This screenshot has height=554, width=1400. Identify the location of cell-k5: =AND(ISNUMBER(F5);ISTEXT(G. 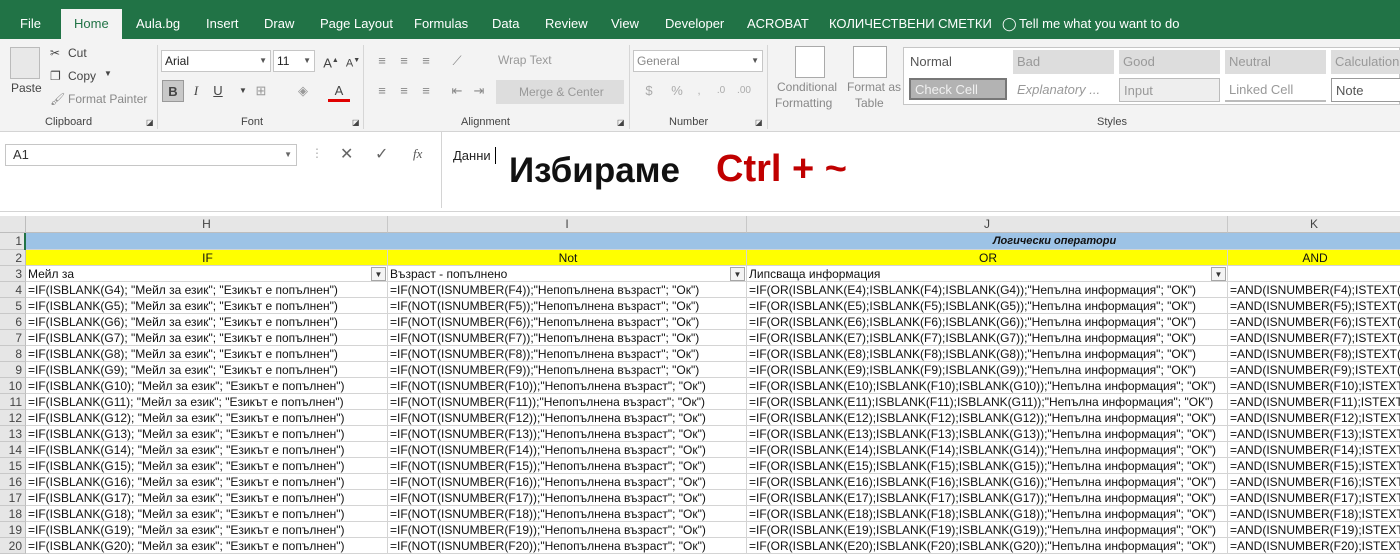
(1314, 306).